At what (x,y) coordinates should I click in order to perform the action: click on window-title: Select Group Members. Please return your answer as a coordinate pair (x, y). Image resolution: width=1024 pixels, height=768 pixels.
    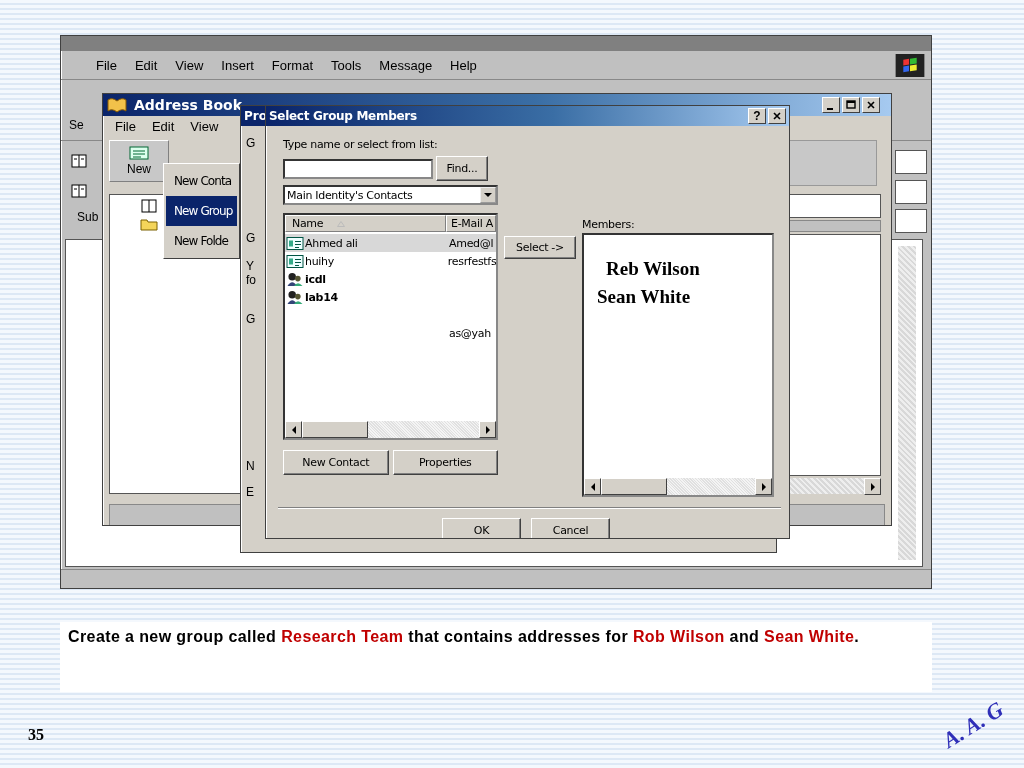
    Looking at the image, I should click on (343, 116).